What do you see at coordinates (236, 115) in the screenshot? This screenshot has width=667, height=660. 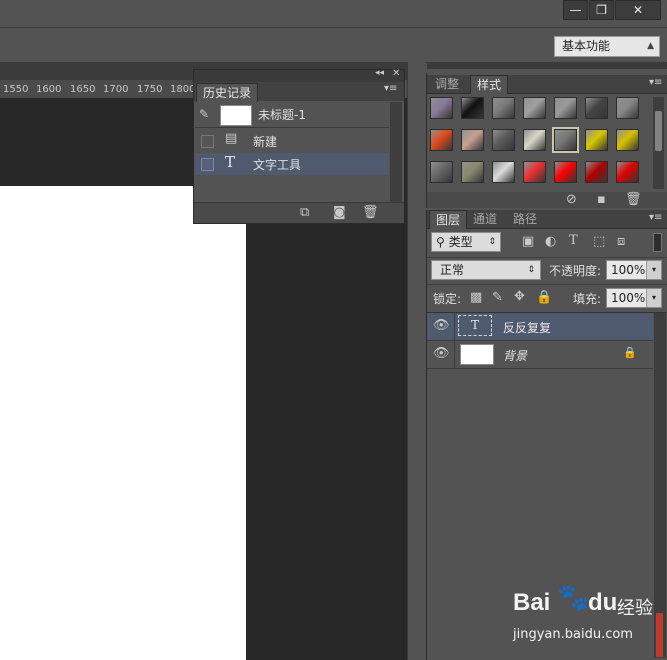 I see `snapshot-thumbnail` at bounding box center [236, 115].